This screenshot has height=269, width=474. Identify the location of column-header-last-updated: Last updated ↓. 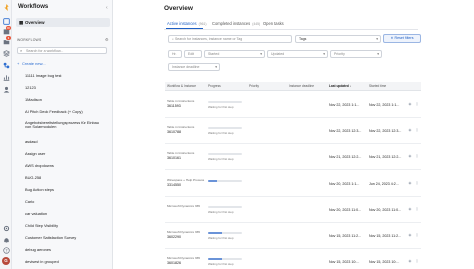
(340, 86).